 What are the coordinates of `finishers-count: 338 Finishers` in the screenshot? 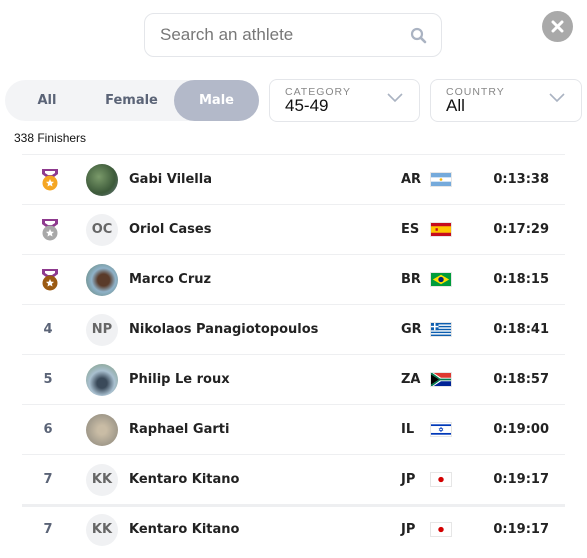 It's located at (50, 138).